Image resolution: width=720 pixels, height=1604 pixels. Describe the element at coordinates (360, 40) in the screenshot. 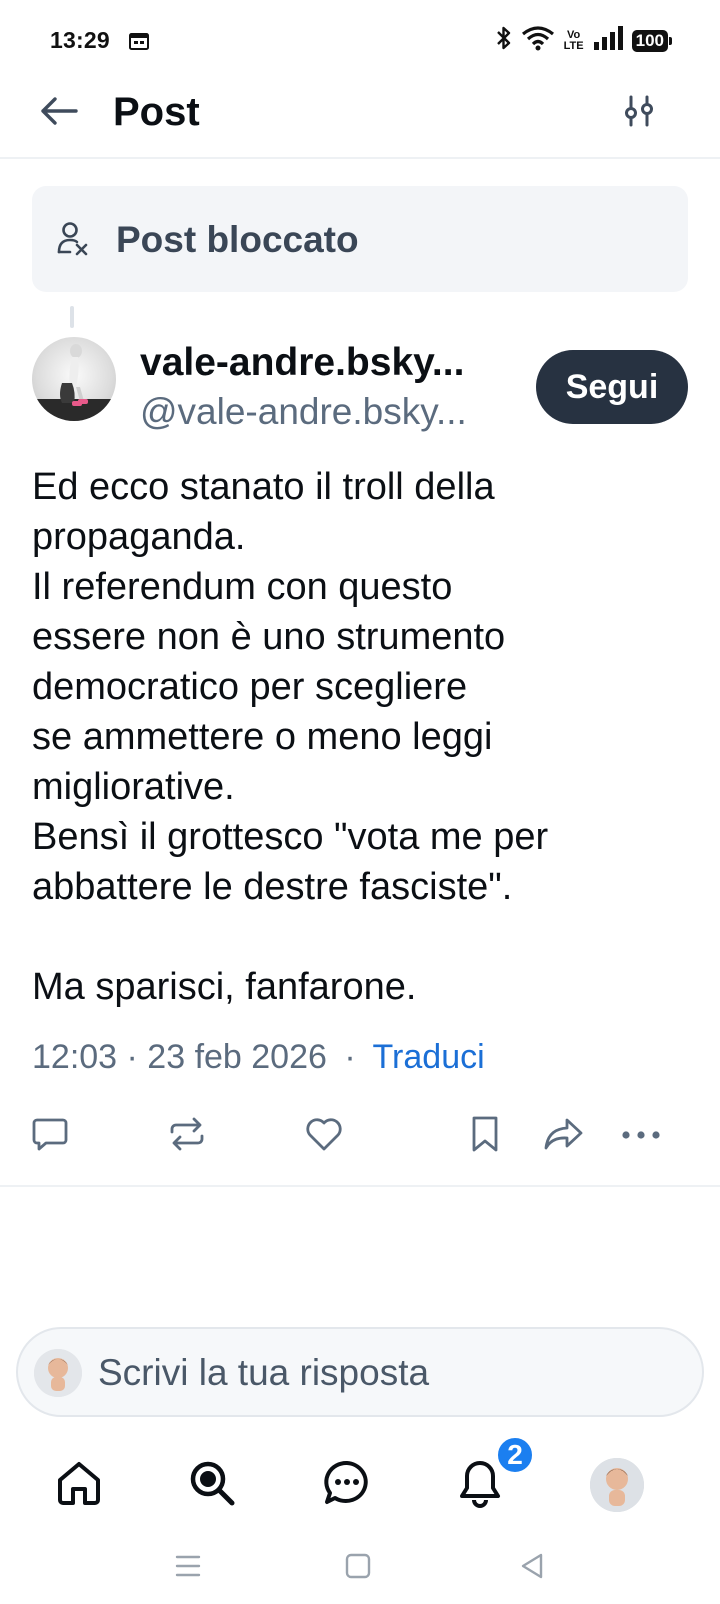

I see `status-bar: 13:29 Vo LTE 100` at that location.